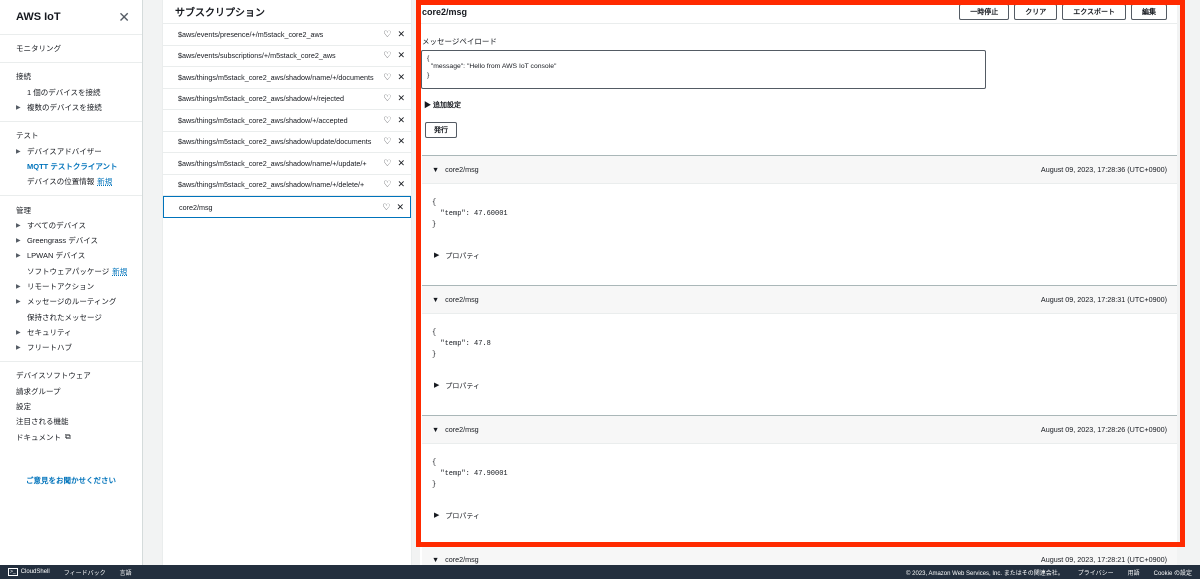 The height and width of the screenshot is (579, 1200). I want to click on clear-button: クリア, so click(1036, 11).